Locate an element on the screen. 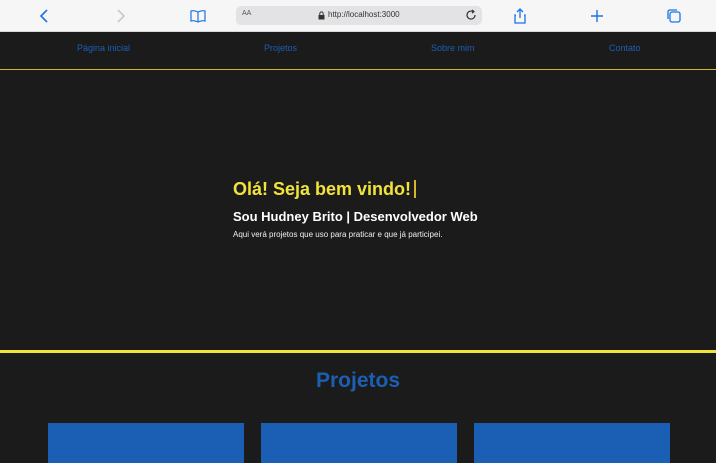  nav-link-home: Página inicial is located at coordinates (103, 48).